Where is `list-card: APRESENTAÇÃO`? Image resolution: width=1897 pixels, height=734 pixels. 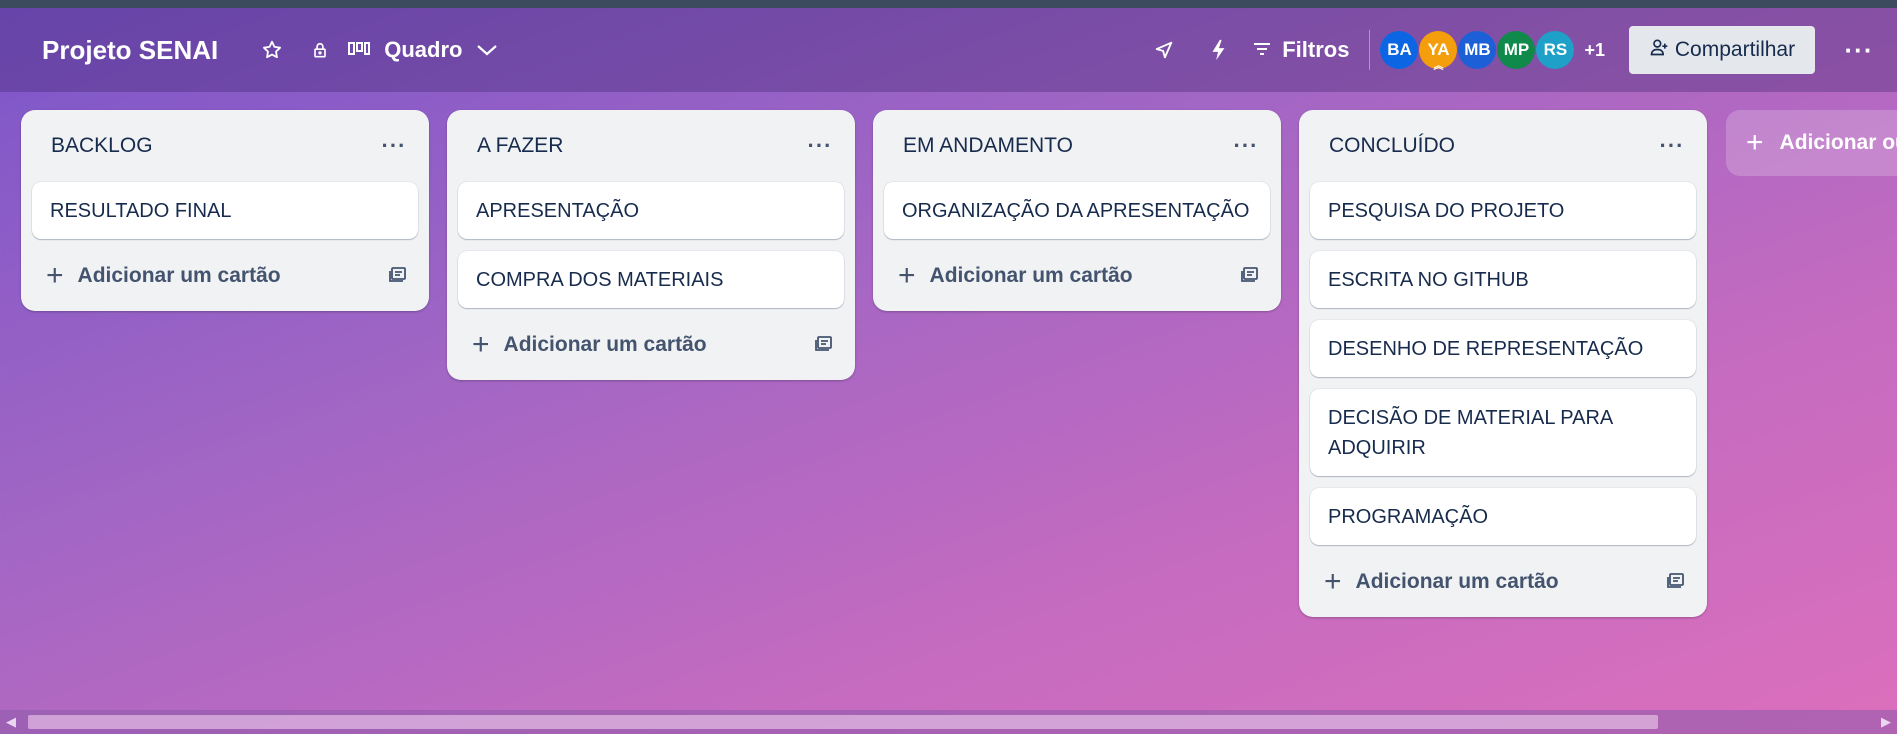 list-card: APRESENTAÇÃO is located at coordinates (651, 210).